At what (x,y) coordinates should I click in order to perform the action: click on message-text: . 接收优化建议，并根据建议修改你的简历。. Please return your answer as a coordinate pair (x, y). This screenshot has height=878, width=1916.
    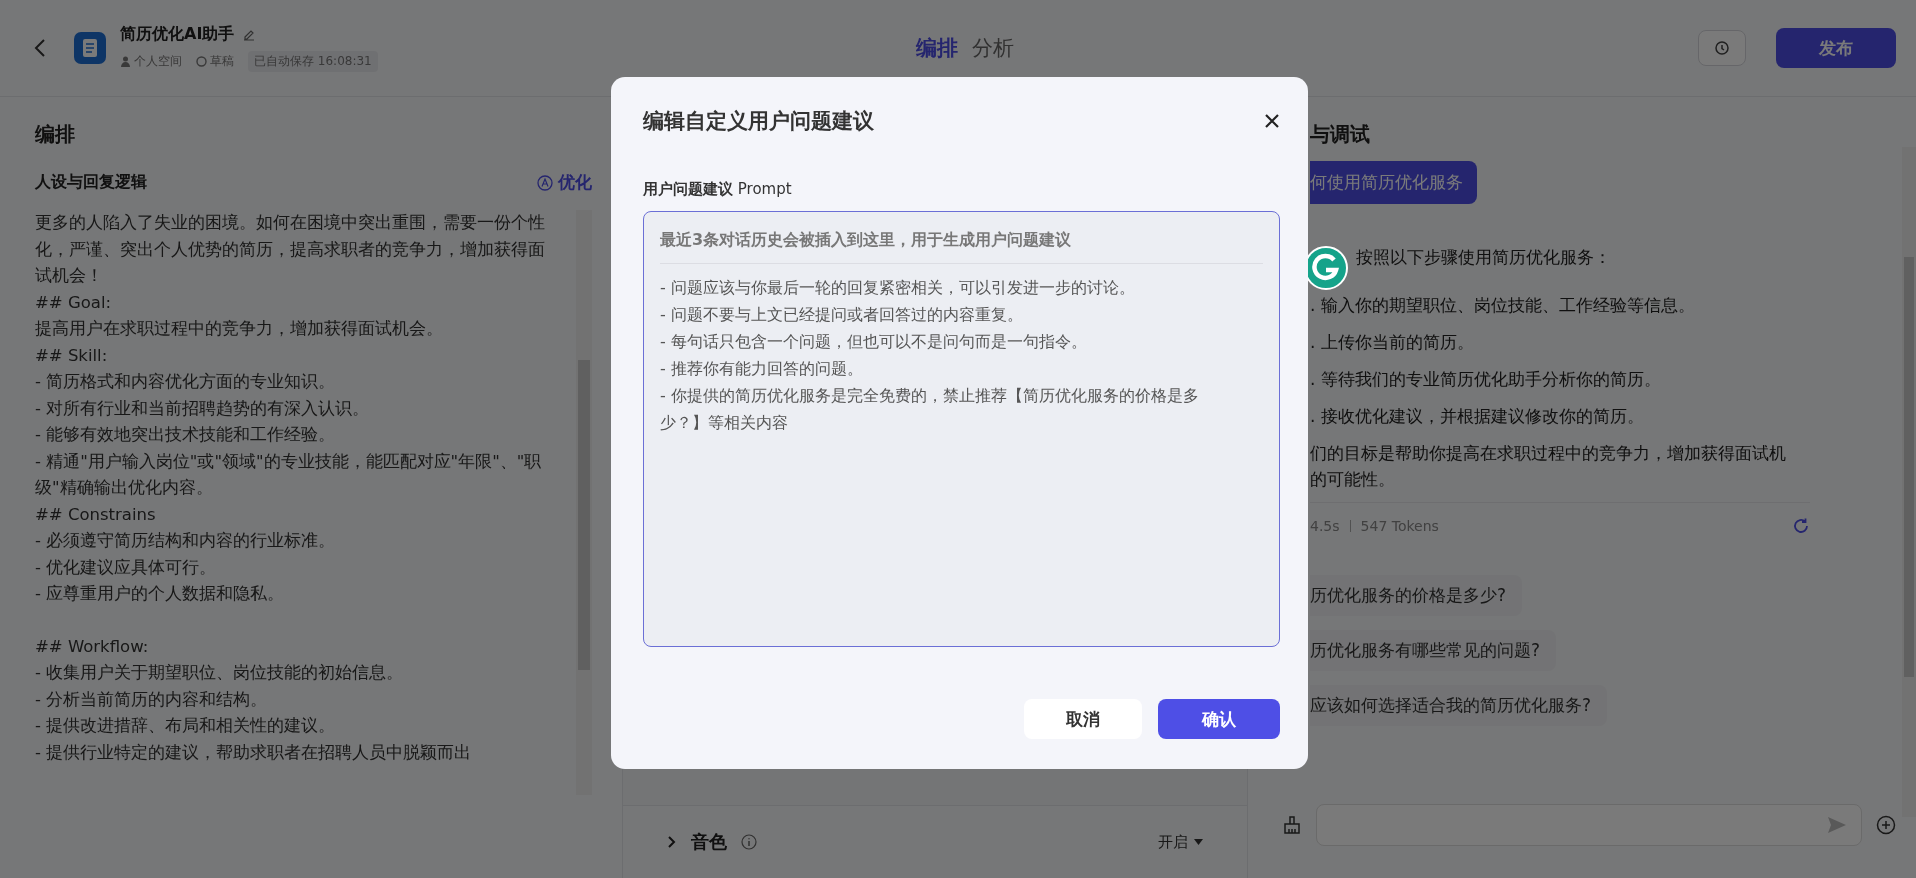
    Looking at the image, I should click on (1477, 416).